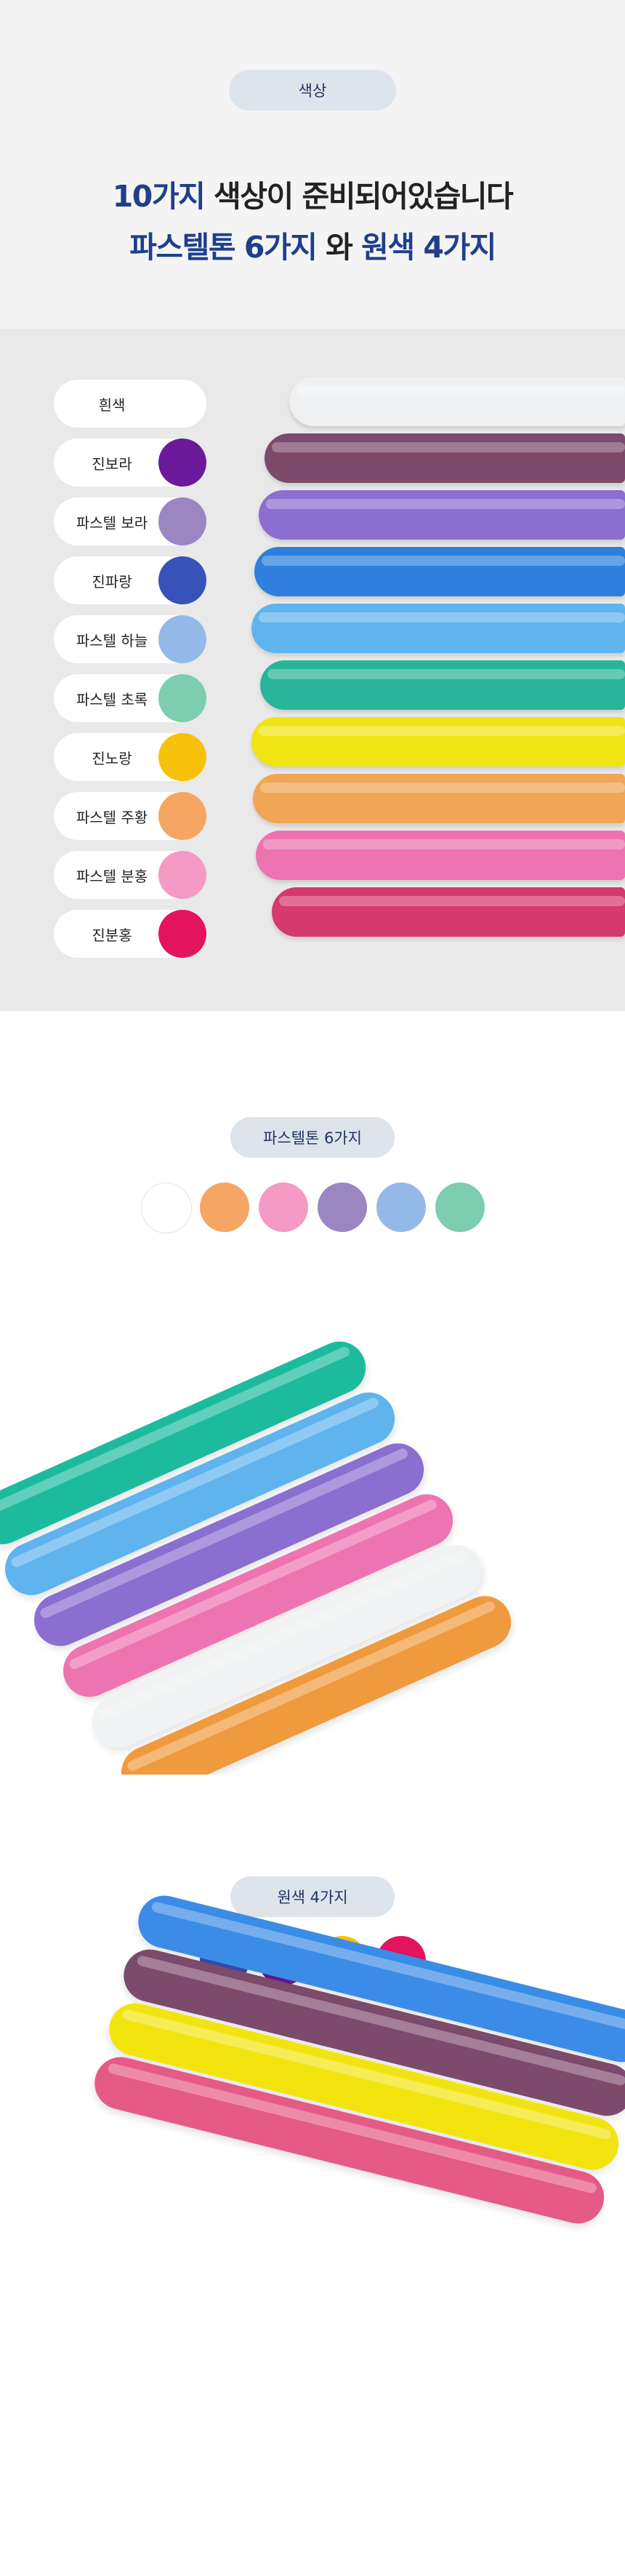 Image resolution: width=625 pixels, height=2576 pixels. I want to click on color-chip: 파스텔 보라, so click(130, 521).